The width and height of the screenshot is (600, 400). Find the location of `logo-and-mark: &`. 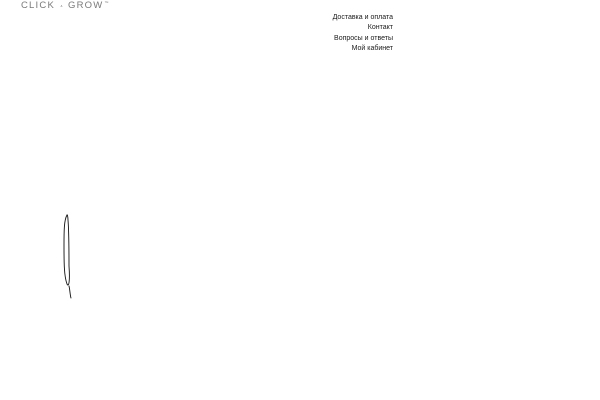

logo-and-mark: & is located at coordinates (61, 6).